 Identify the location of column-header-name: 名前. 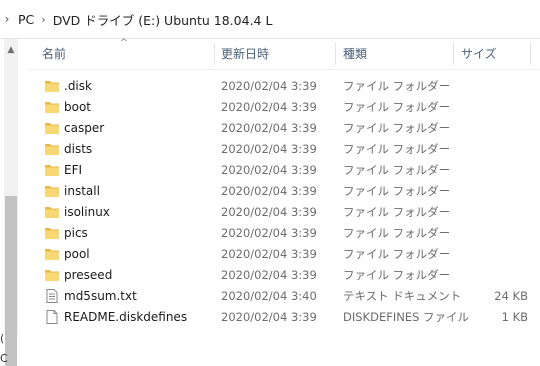
(54, 54).